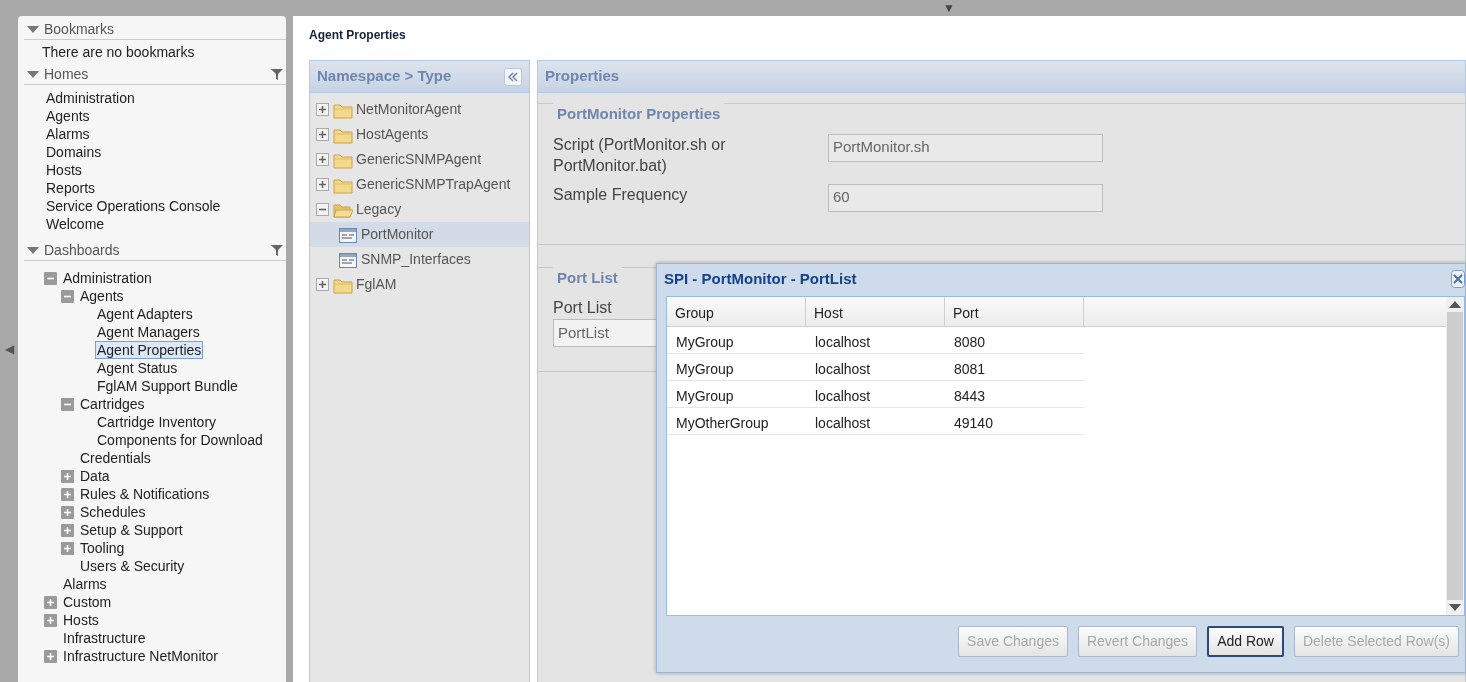 Image resolution: width=1466 pixels, height=682 pixels. I want to click on panel-title: Properties, so click(582, 76).